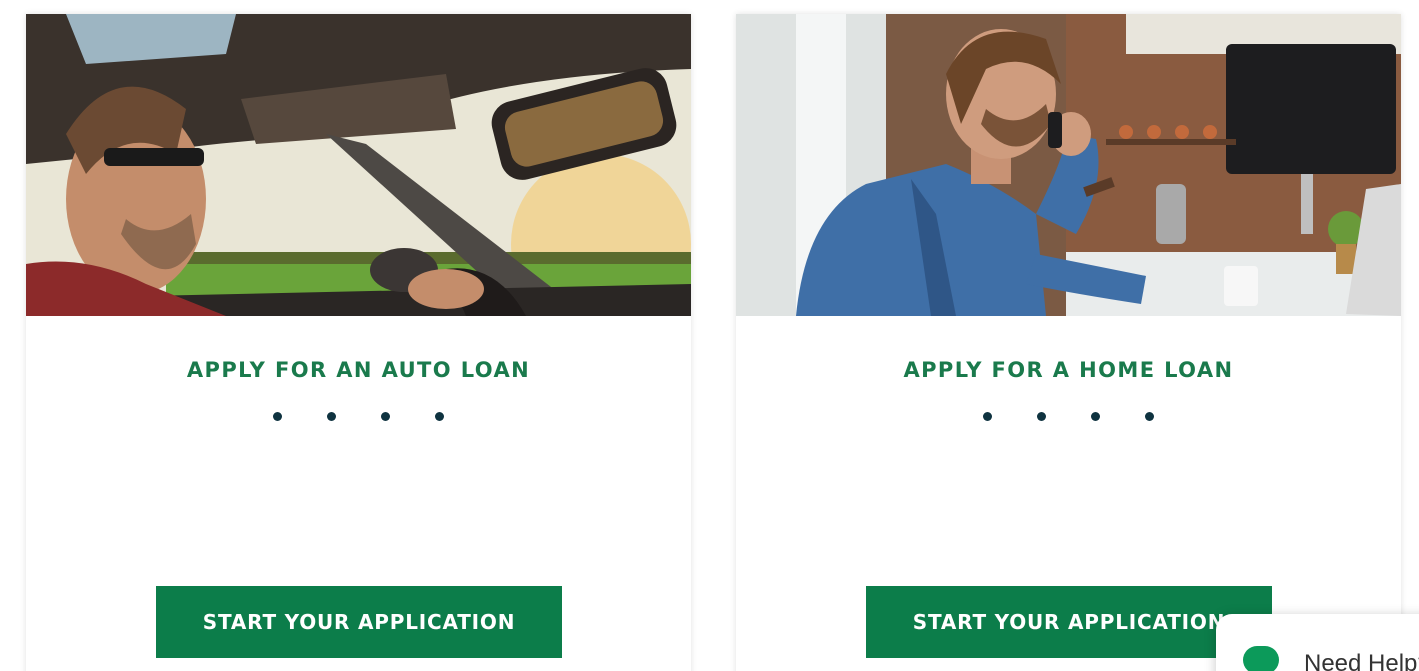 The image size is (1419, 671). I want to click on need-help-label: Need Help?, so click(1361, 660).